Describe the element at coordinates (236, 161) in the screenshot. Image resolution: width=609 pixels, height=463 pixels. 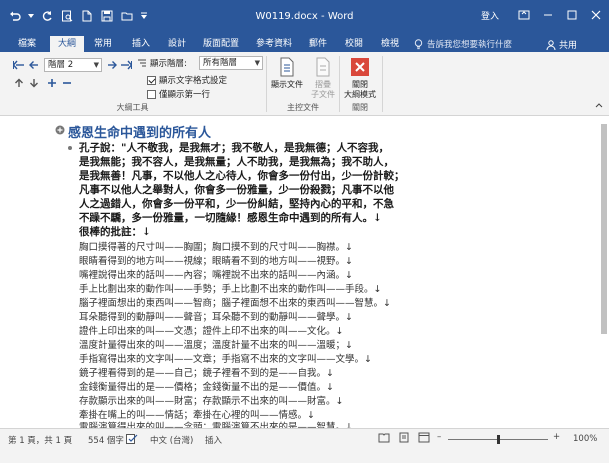
I see `body-paragraph-line: 是我無能；我不容人，是我無量；人不助我，是我無為；我不助人，` at that location.